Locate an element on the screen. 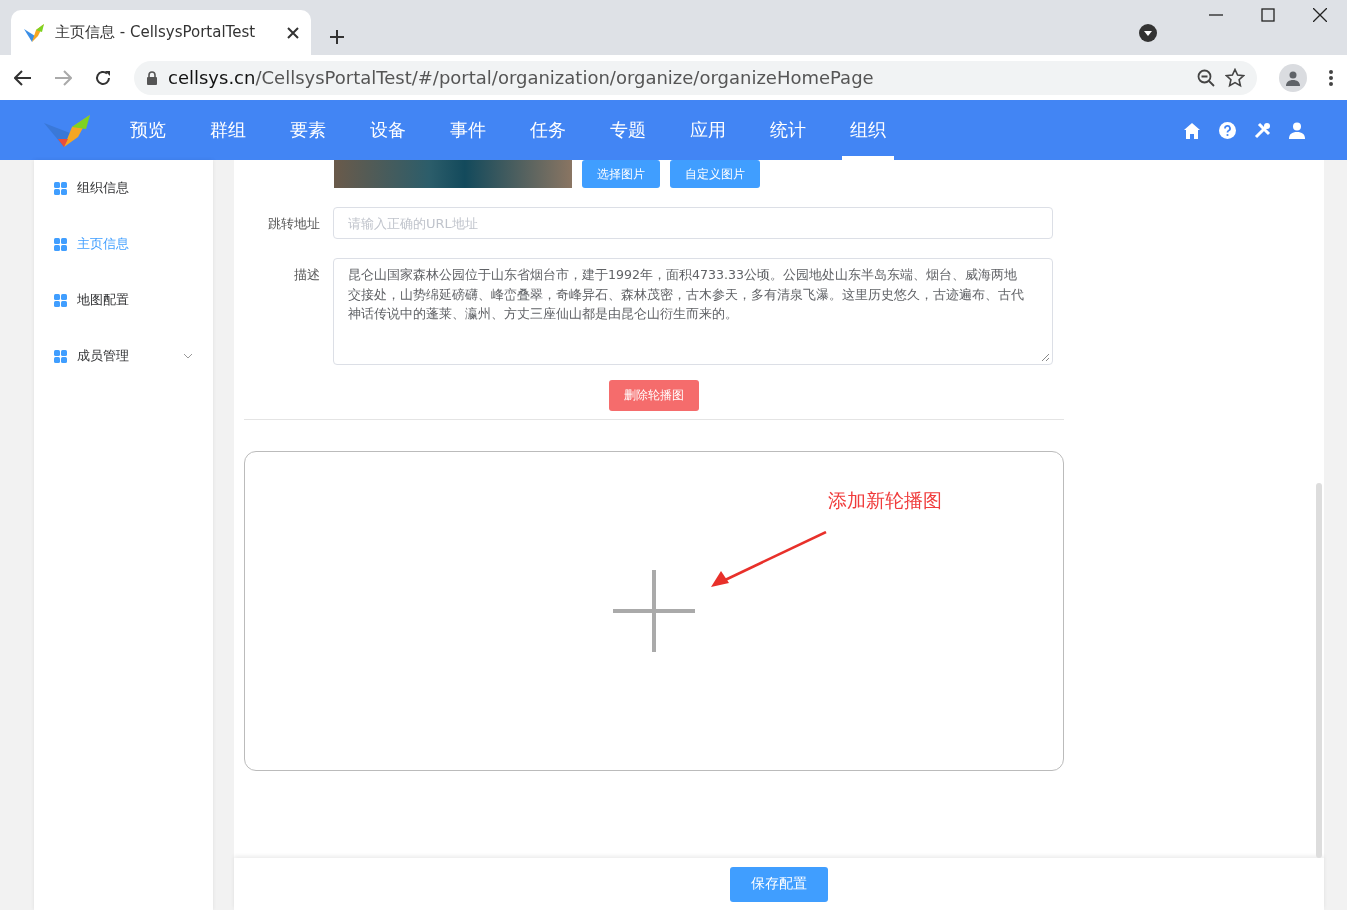 Image resolution: width=1347 pixels, height=910 pixels. reload-icon is located at coordinates (103, 77).